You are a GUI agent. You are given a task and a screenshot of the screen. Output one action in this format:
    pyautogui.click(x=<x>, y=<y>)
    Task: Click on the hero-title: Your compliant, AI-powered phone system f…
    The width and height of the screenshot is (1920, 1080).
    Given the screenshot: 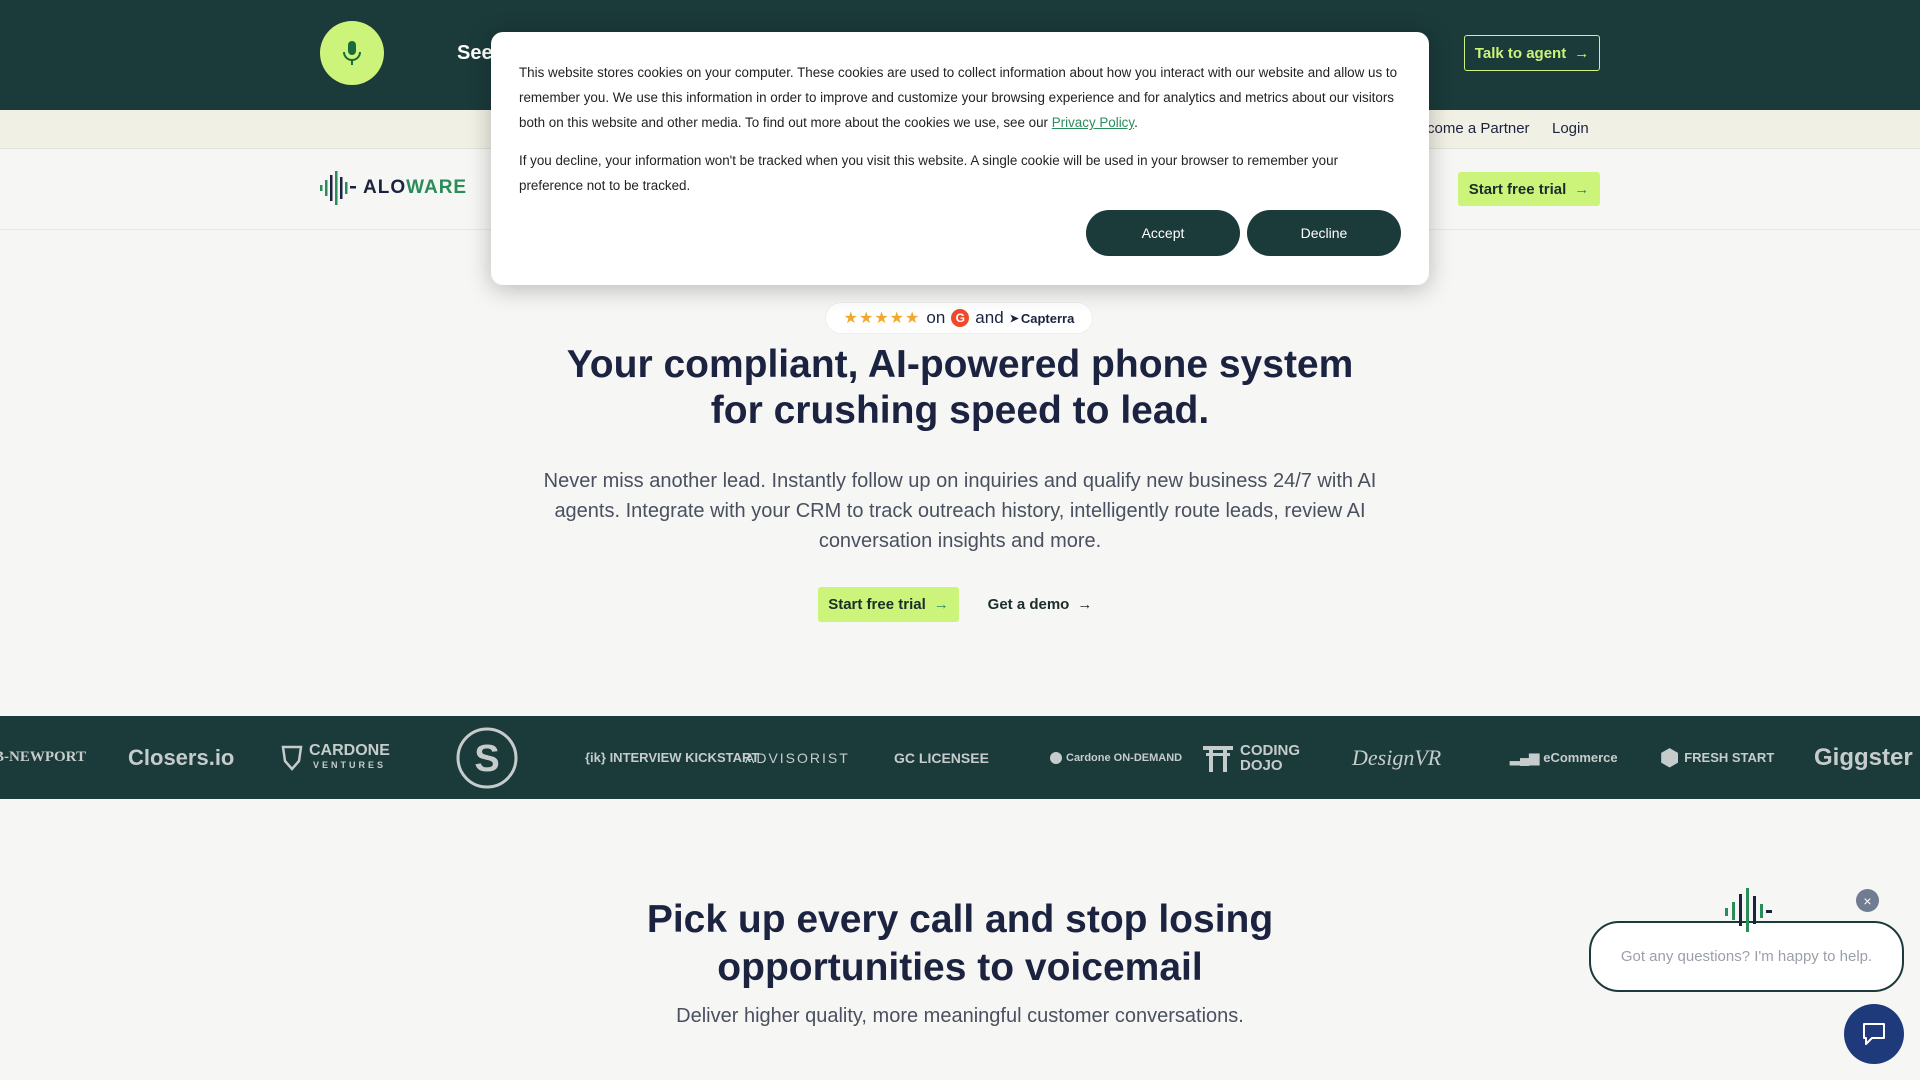 What is the action you would take?
    pyautogui.click(x=960, y=387)
    